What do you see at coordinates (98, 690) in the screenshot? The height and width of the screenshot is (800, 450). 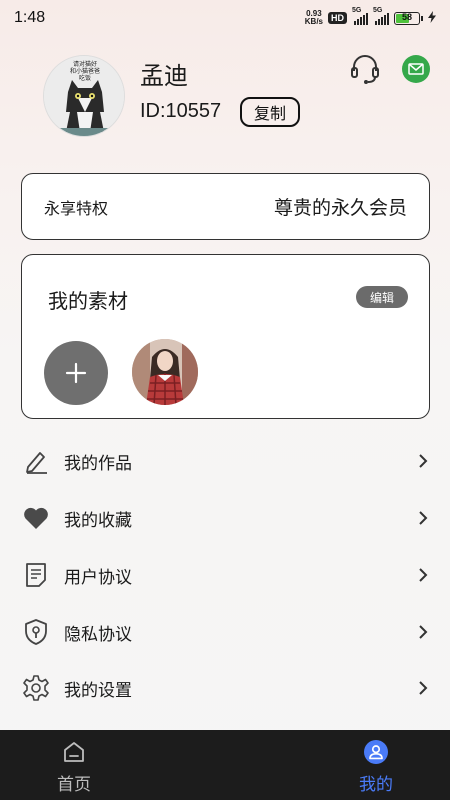 I see `menu-item-label: 我的设置` at bounding box center [98, 690].